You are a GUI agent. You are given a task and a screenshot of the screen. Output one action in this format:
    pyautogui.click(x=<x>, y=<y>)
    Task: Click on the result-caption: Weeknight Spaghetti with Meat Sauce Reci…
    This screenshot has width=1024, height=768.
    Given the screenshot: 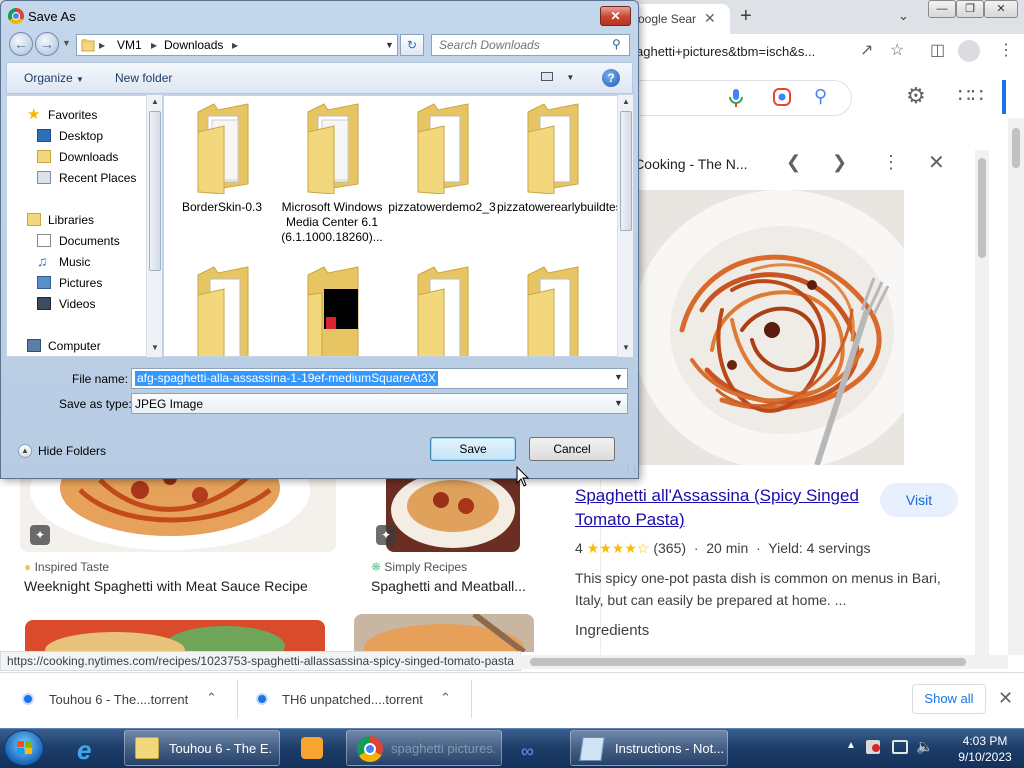 What is the action you would take?
    pyautogui.click(x=166, y=586)
    